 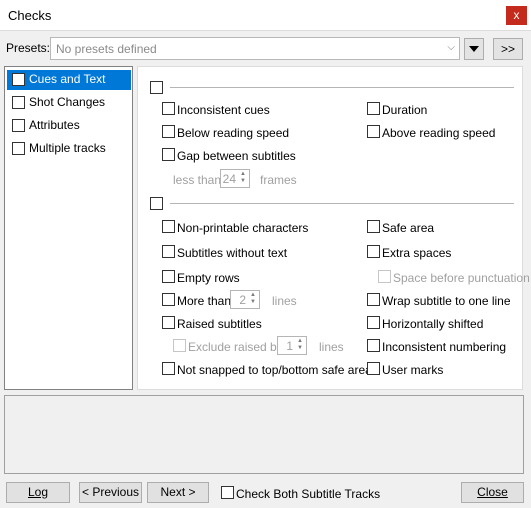 I want to click on duration-label: Duration, so click(x=405, y=110).